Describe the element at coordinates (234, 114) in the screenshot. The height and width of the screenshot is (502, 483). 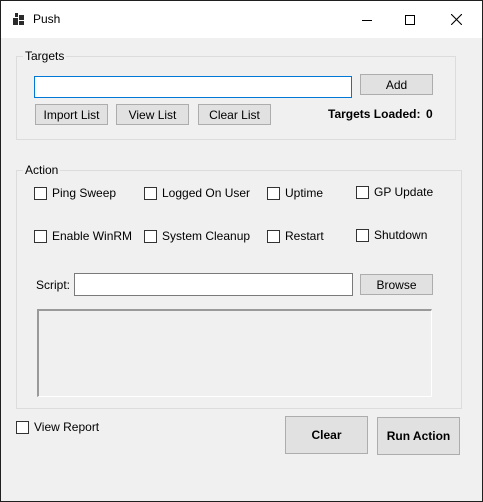
I see `clear-list-button: Clear List` at that location.